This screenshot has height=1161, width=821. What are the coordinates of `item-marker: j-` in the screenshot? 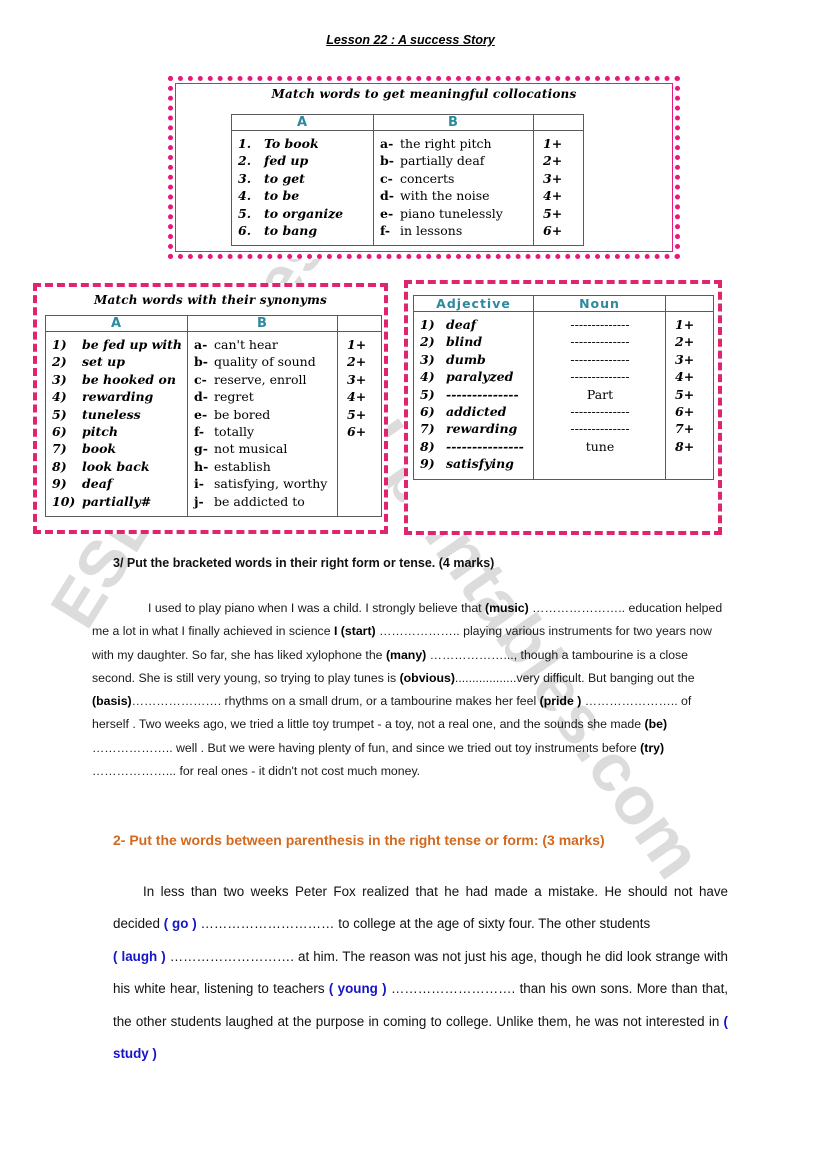 It's located at (199, 501).